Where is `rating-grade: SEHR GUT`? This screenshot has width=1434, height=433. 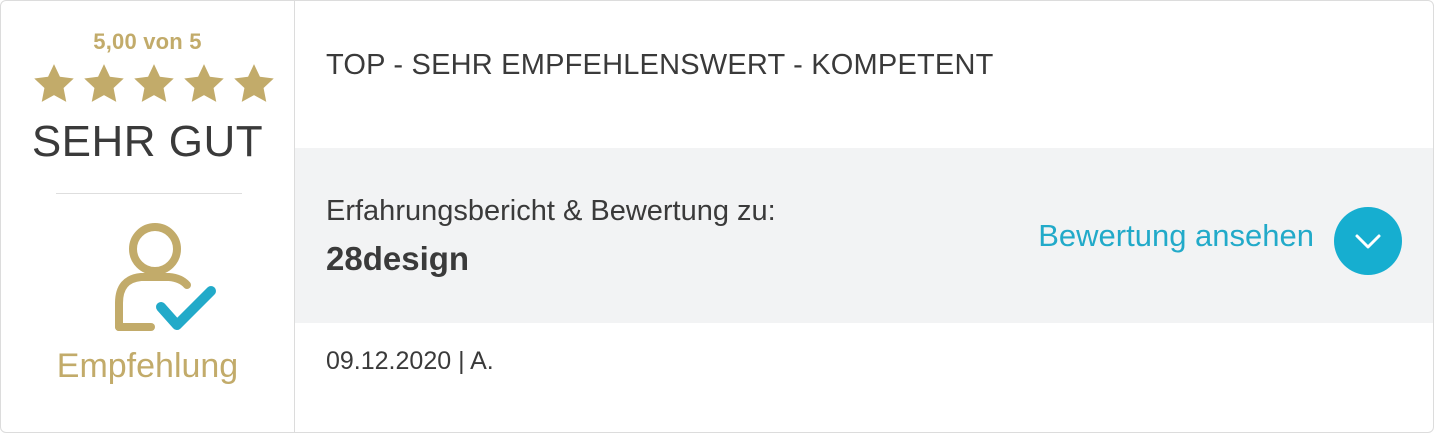
rating-grade: SEHR GUT is located at coordinates (147, 141).